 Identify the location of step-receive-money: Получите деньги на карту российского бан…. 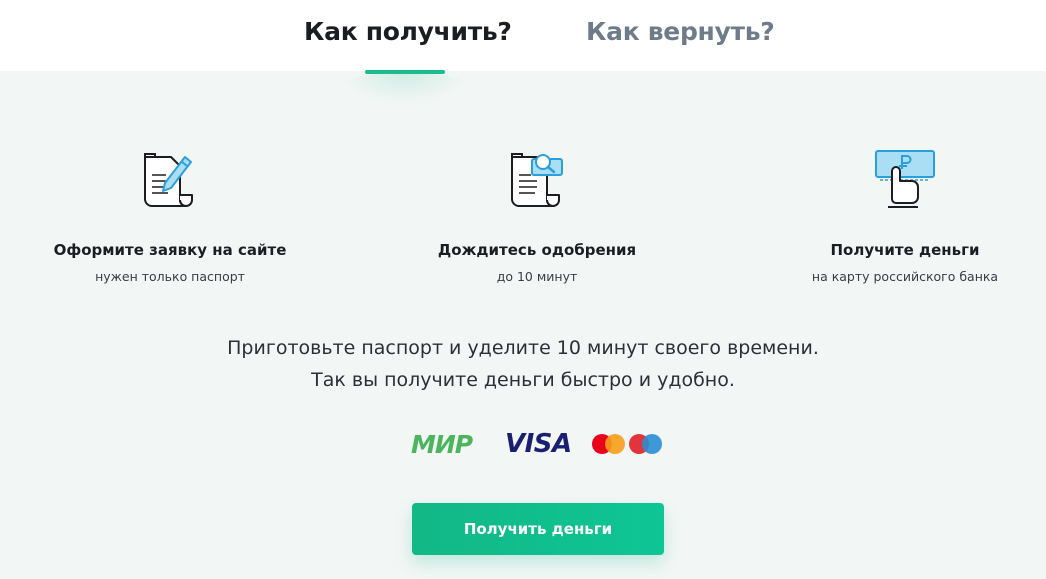
(900, 214).